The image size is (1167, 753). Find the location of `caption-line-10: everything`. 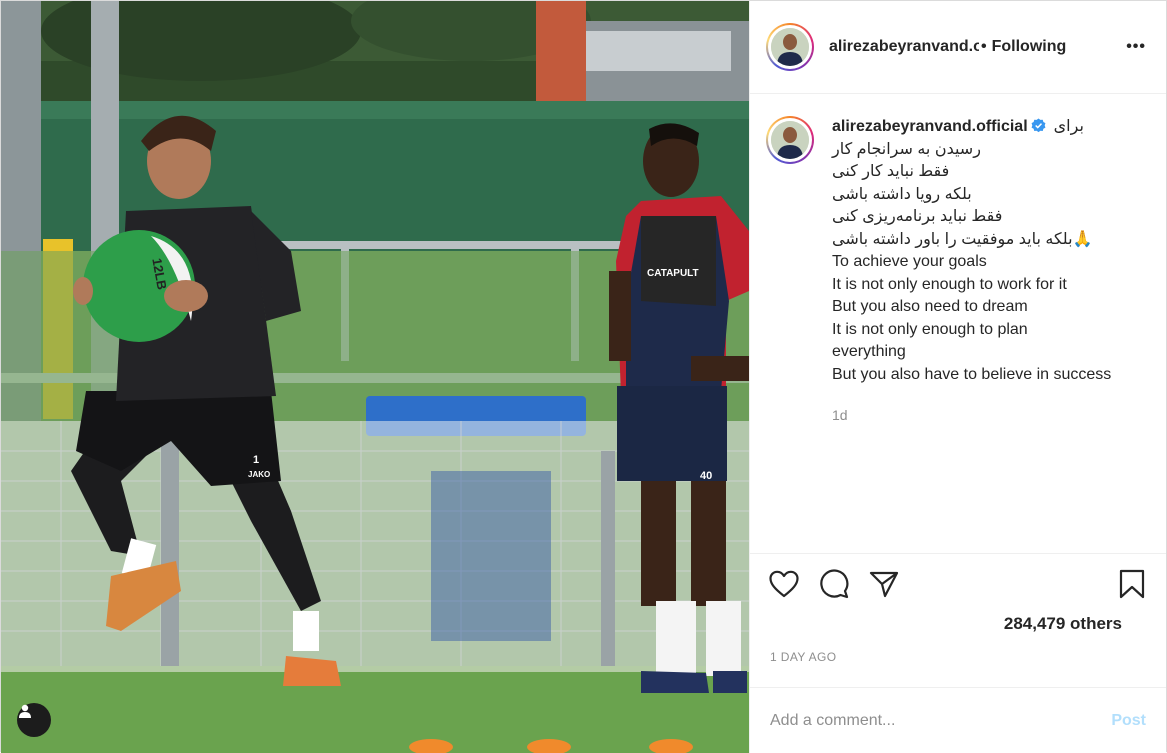

caption-line-10: everything is located at coordinates (869, 351).